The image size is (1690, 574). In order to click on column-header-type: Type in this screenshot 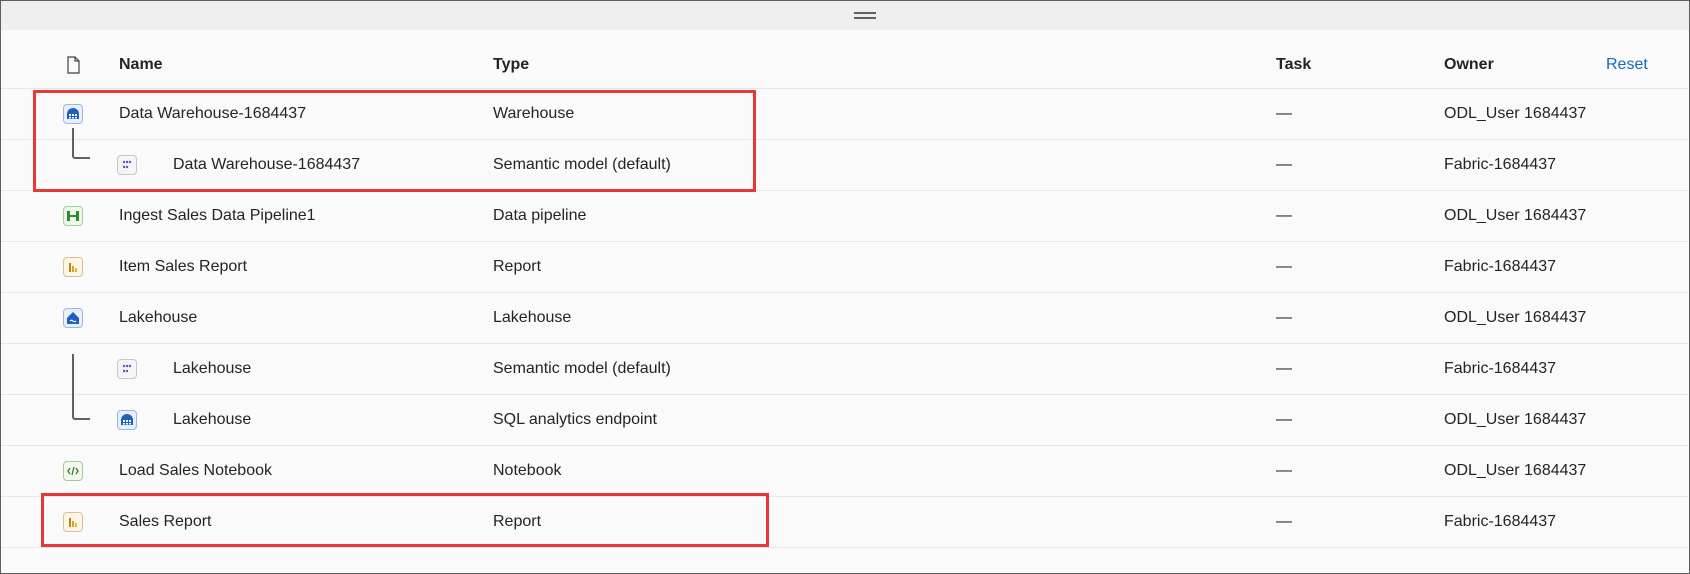, I will do `click(511, 65)`.